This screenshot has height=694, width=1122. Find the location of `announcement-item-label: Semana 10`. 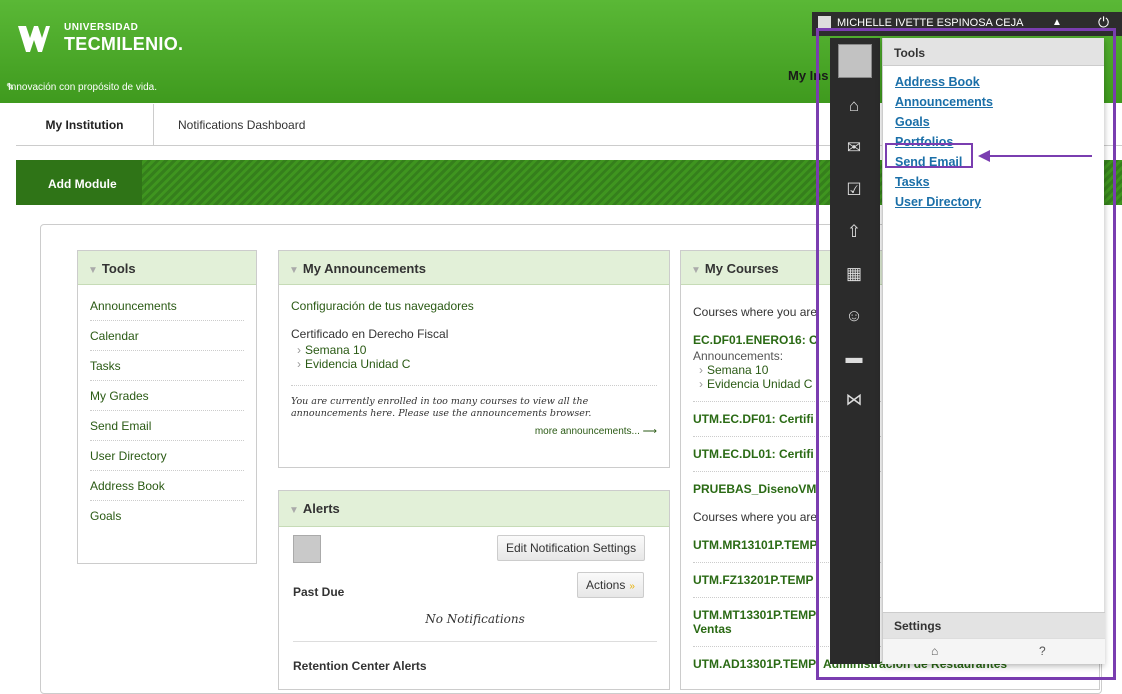

announcement-item-label: Semana 10 is located at coordinates (335, 350).